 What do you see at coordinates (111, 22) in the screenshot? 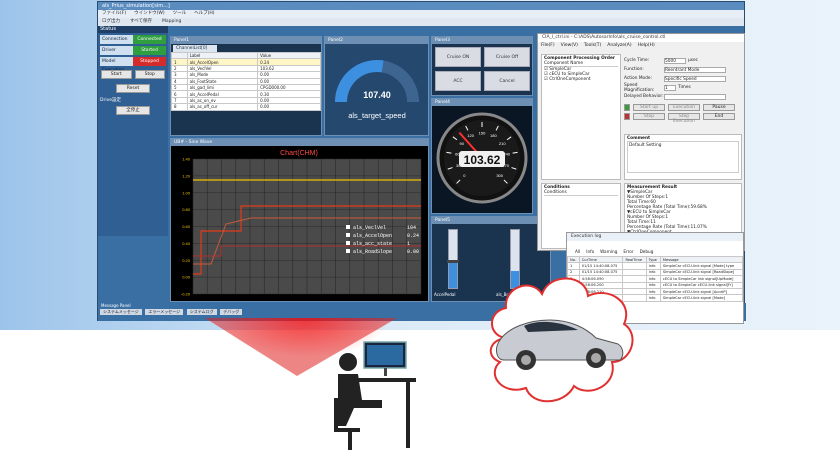
I see `toolbar-log-output: ログ出力` at bounding box center [111, 22].